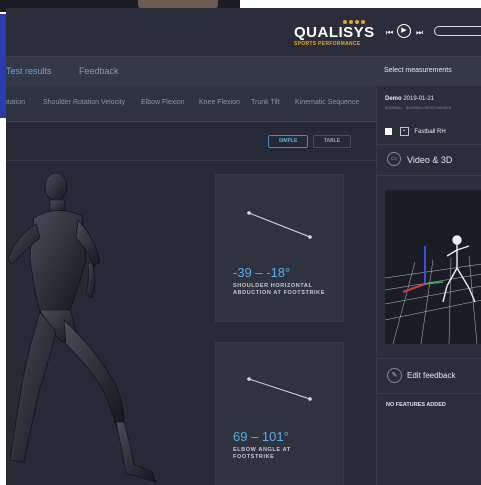 The width and height of the screenshot is (481, 485). I want to click on video-3d-label: Video & 3D, so click(430, 160).